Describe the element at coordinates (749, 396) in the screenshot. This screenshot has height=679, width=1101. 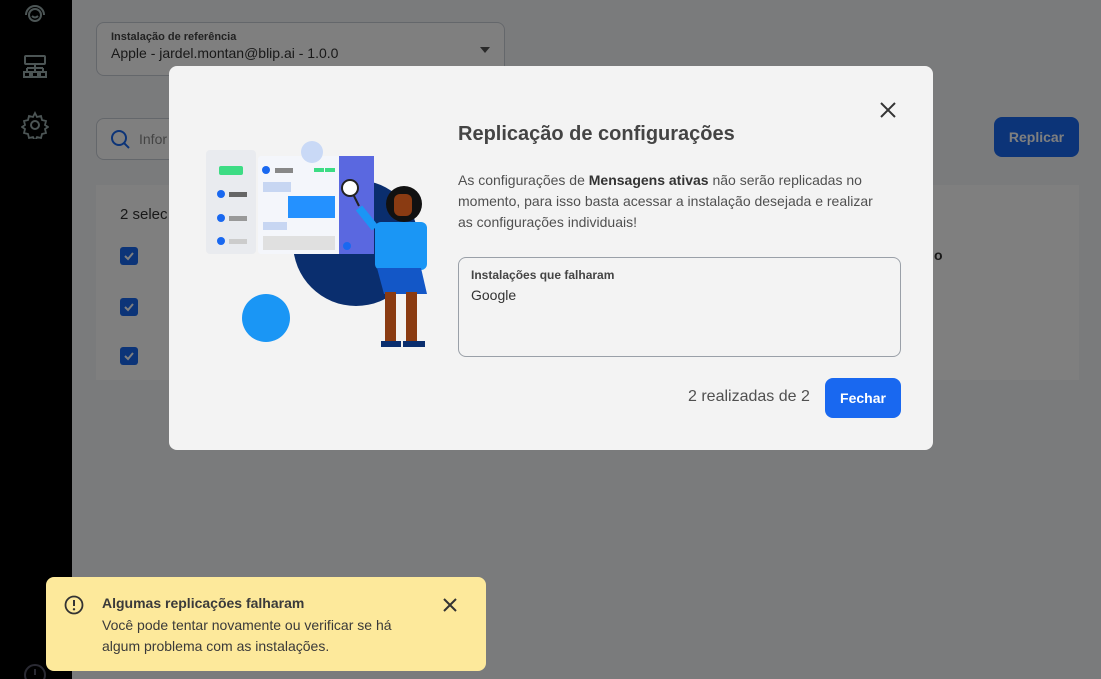
I see `replication-progress: 2 realizadas de 2` at that location.